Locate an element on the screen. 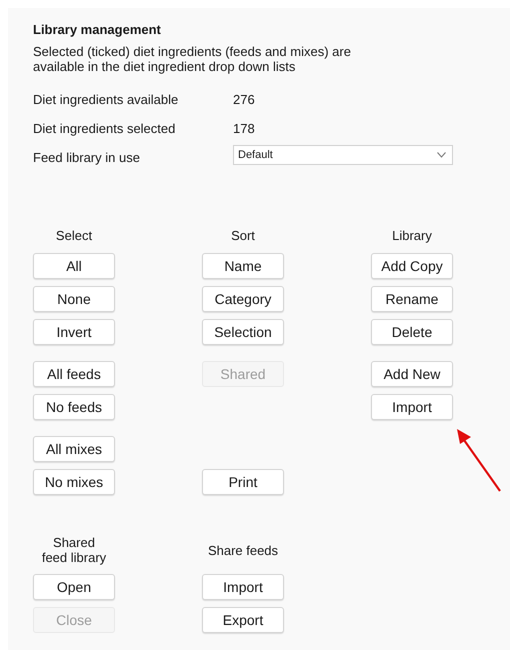 The height and width of the screenshot is (657, 512). action-button: Invert is located at coordinates (74, 332).